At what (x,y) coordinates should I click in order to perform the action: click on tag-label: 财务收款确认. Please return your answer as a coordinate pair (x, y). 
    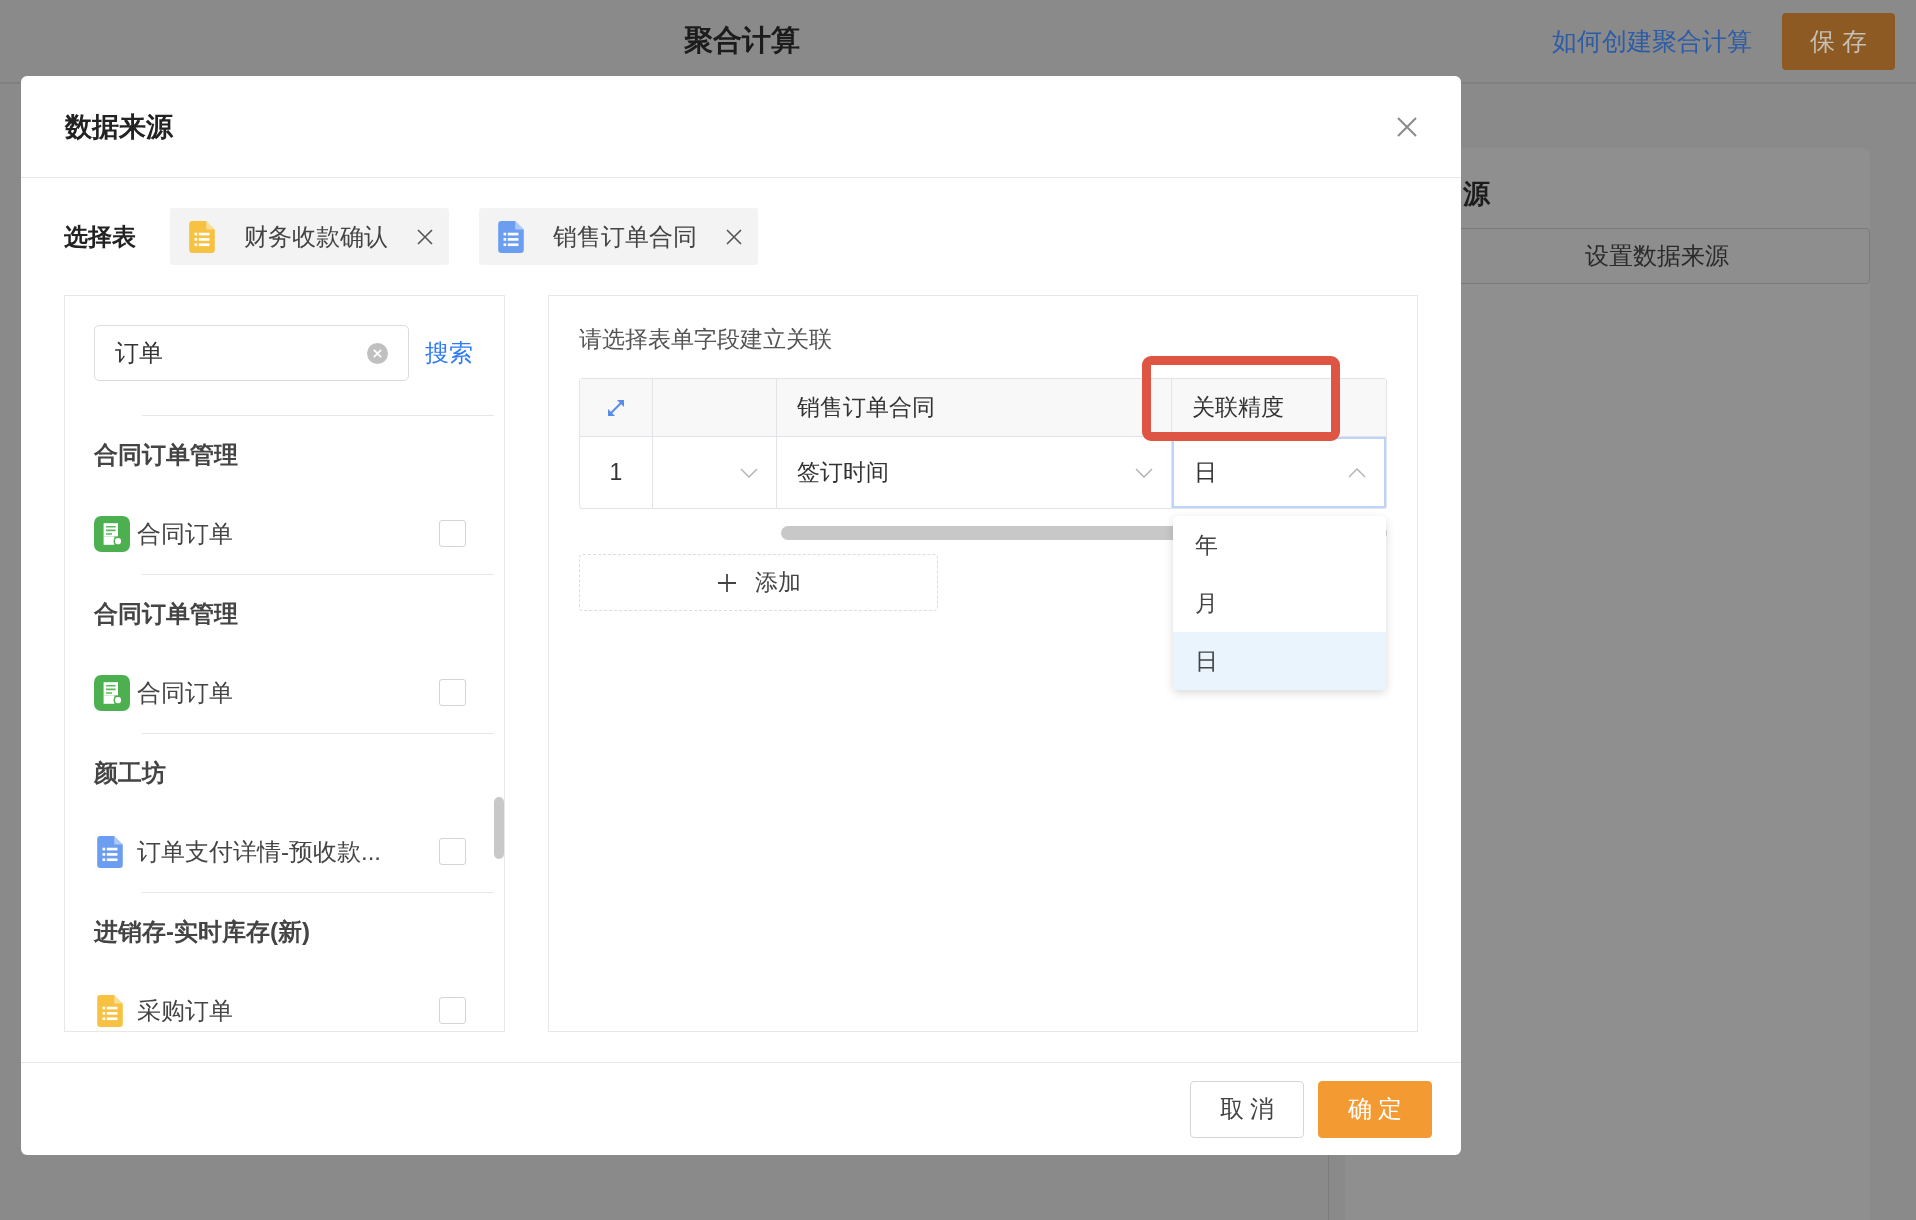
    Looking at the image, I should click on (316, 236).